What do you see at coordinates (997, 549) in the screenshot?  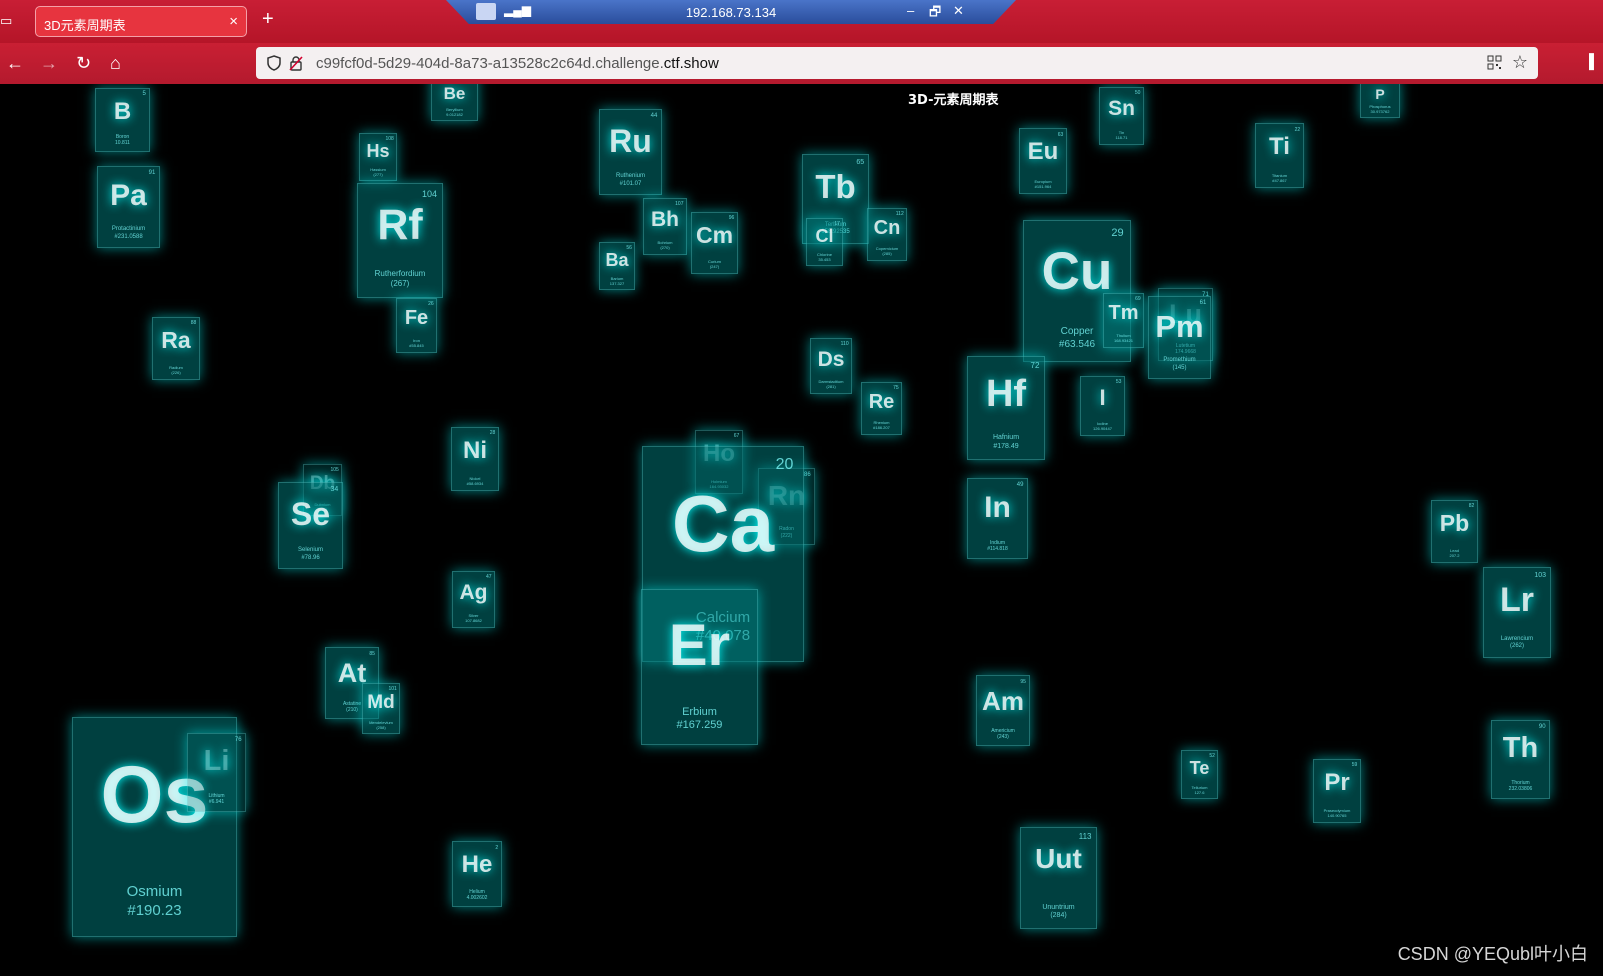 I see `element-weight: #114.818` at bounding box center [997, 549].